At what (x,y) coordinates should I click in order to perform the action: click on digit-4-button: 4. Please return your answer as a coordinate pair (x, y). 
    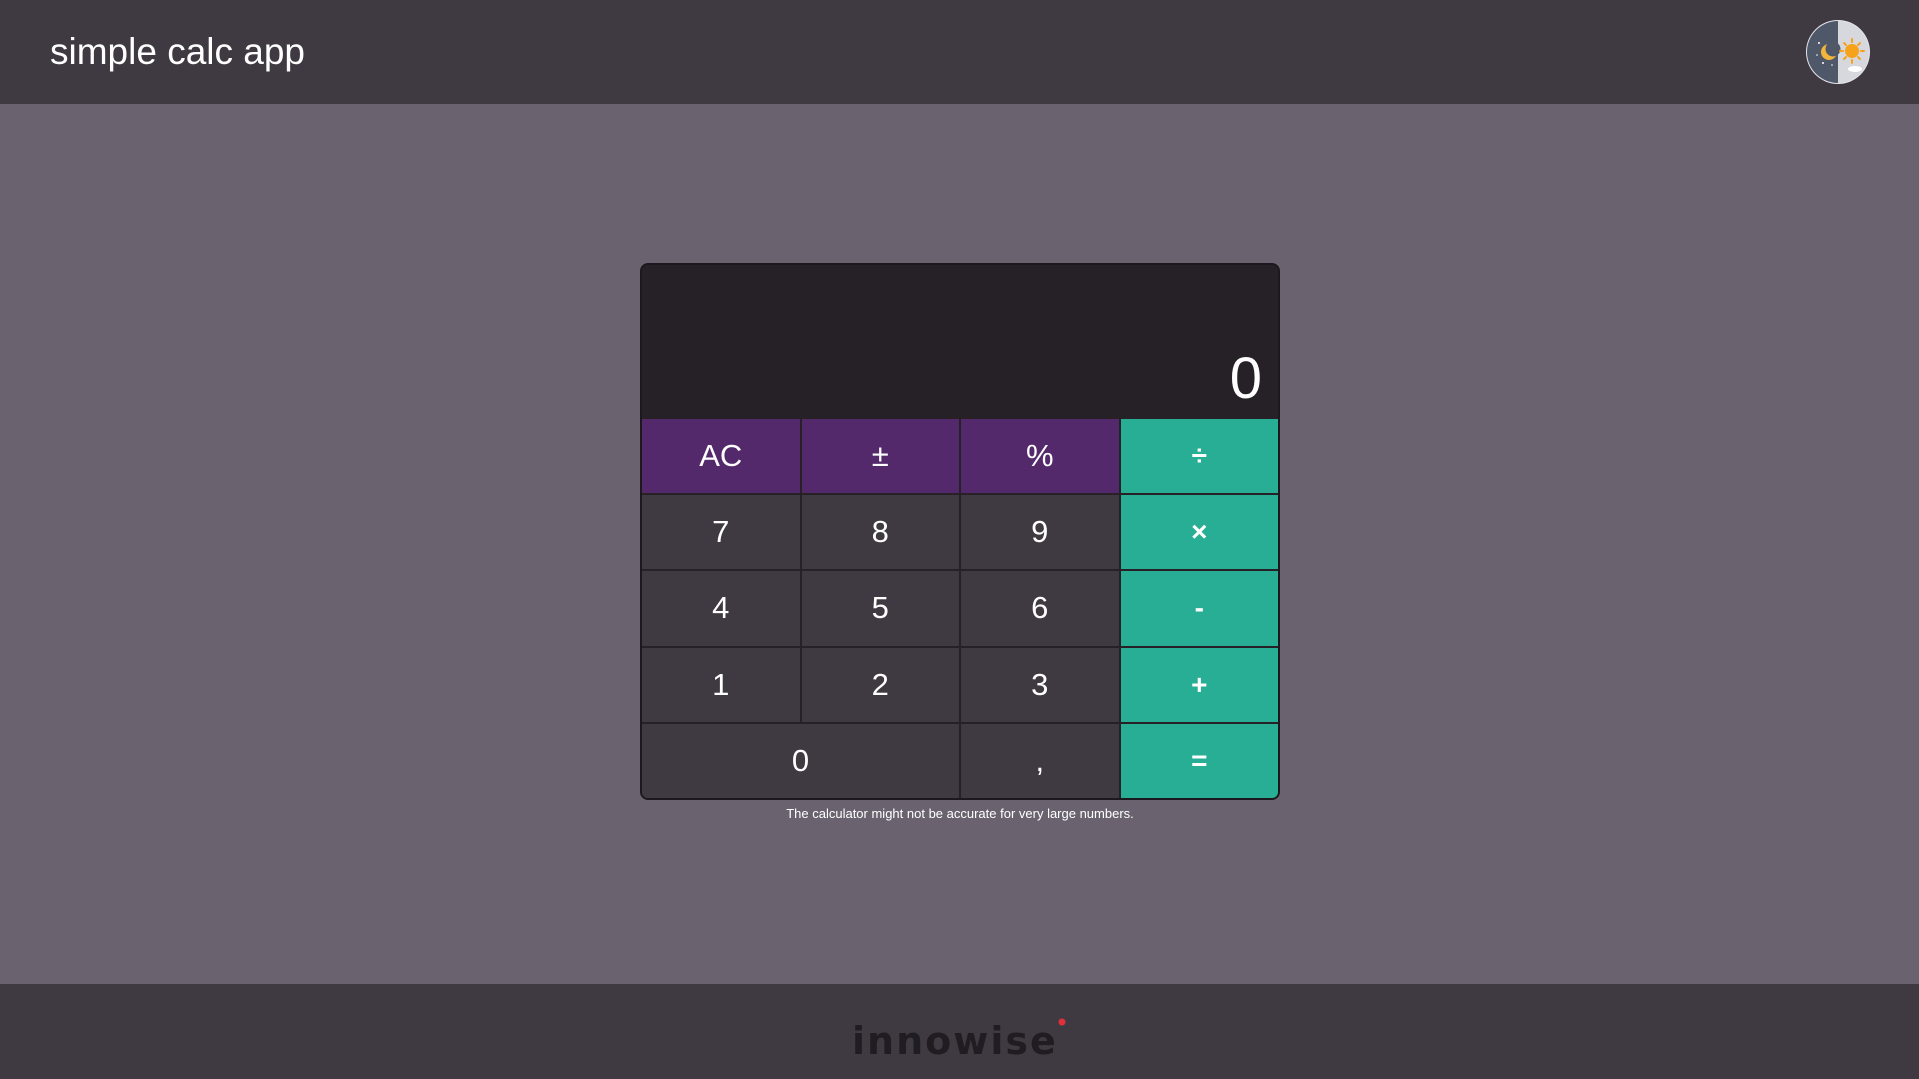
    Looking at the image, I should click on (721, 608).